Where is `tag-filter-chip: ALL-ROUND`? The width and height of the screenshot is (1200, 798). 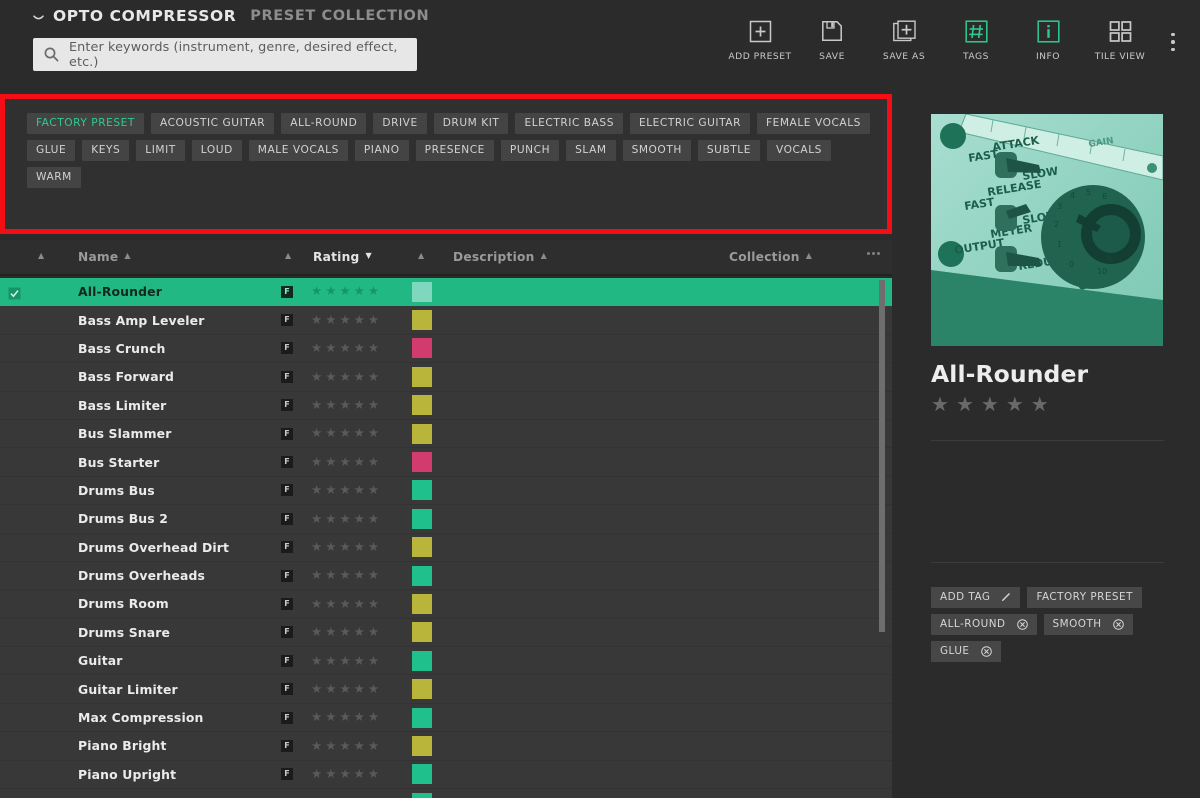 tag-filter-chip: ALL-ROUND is located at coordinates (324, 124).